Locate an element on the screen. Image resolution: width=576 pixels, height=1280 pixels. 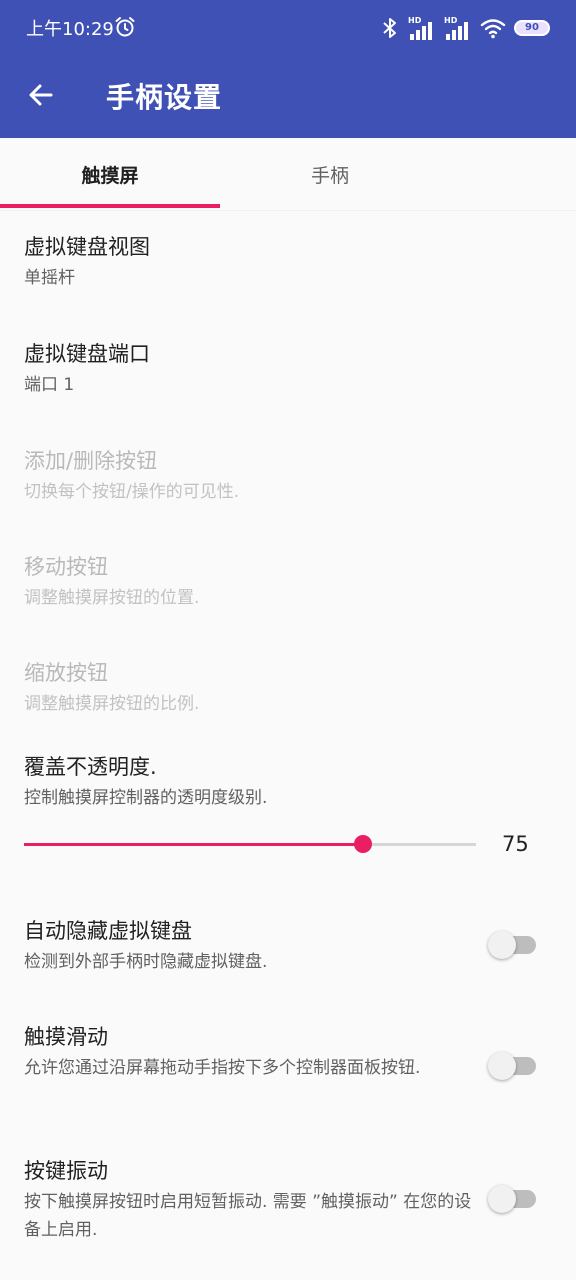
tab-touchscreen: 触摸屏 is located at coordinates (110, 174).